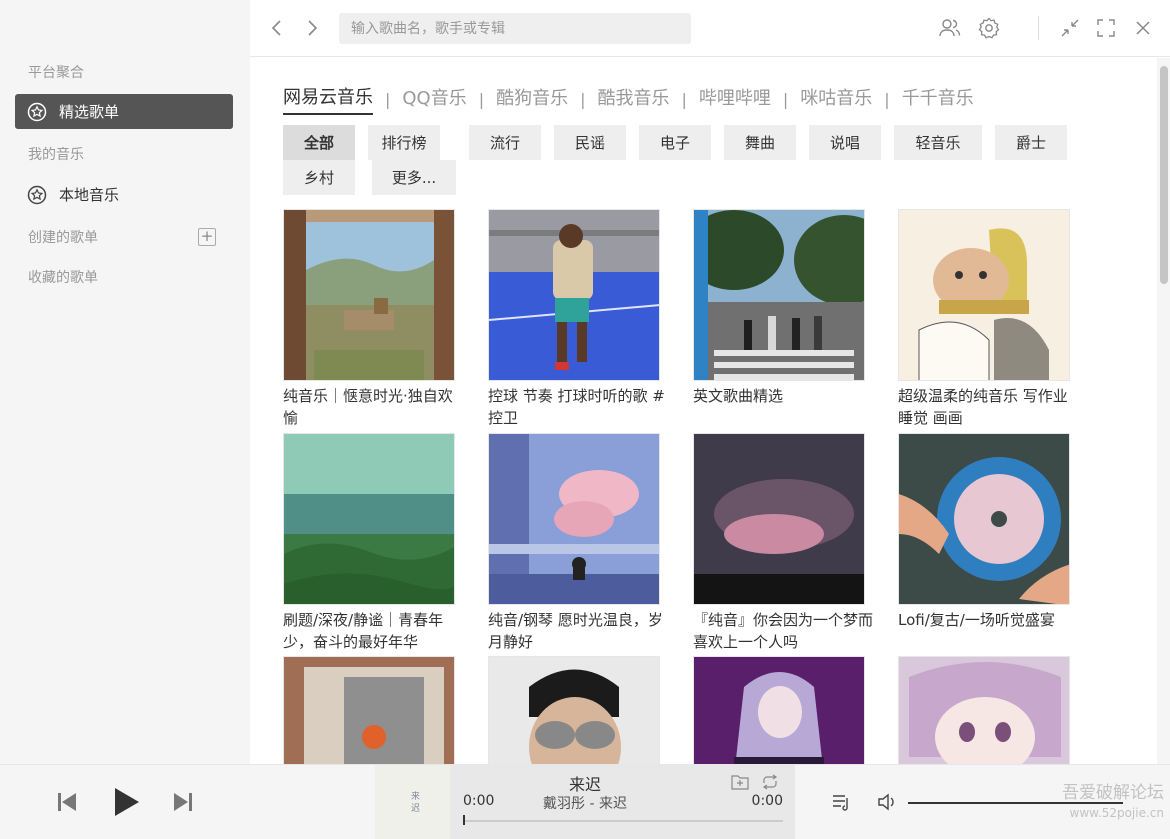 The width and height of the screenshot is (1170, 839). Describe the element at coordinates (783, 396) in the screenshot. I see `playlist-title: 英文歌曲精选` at that location.